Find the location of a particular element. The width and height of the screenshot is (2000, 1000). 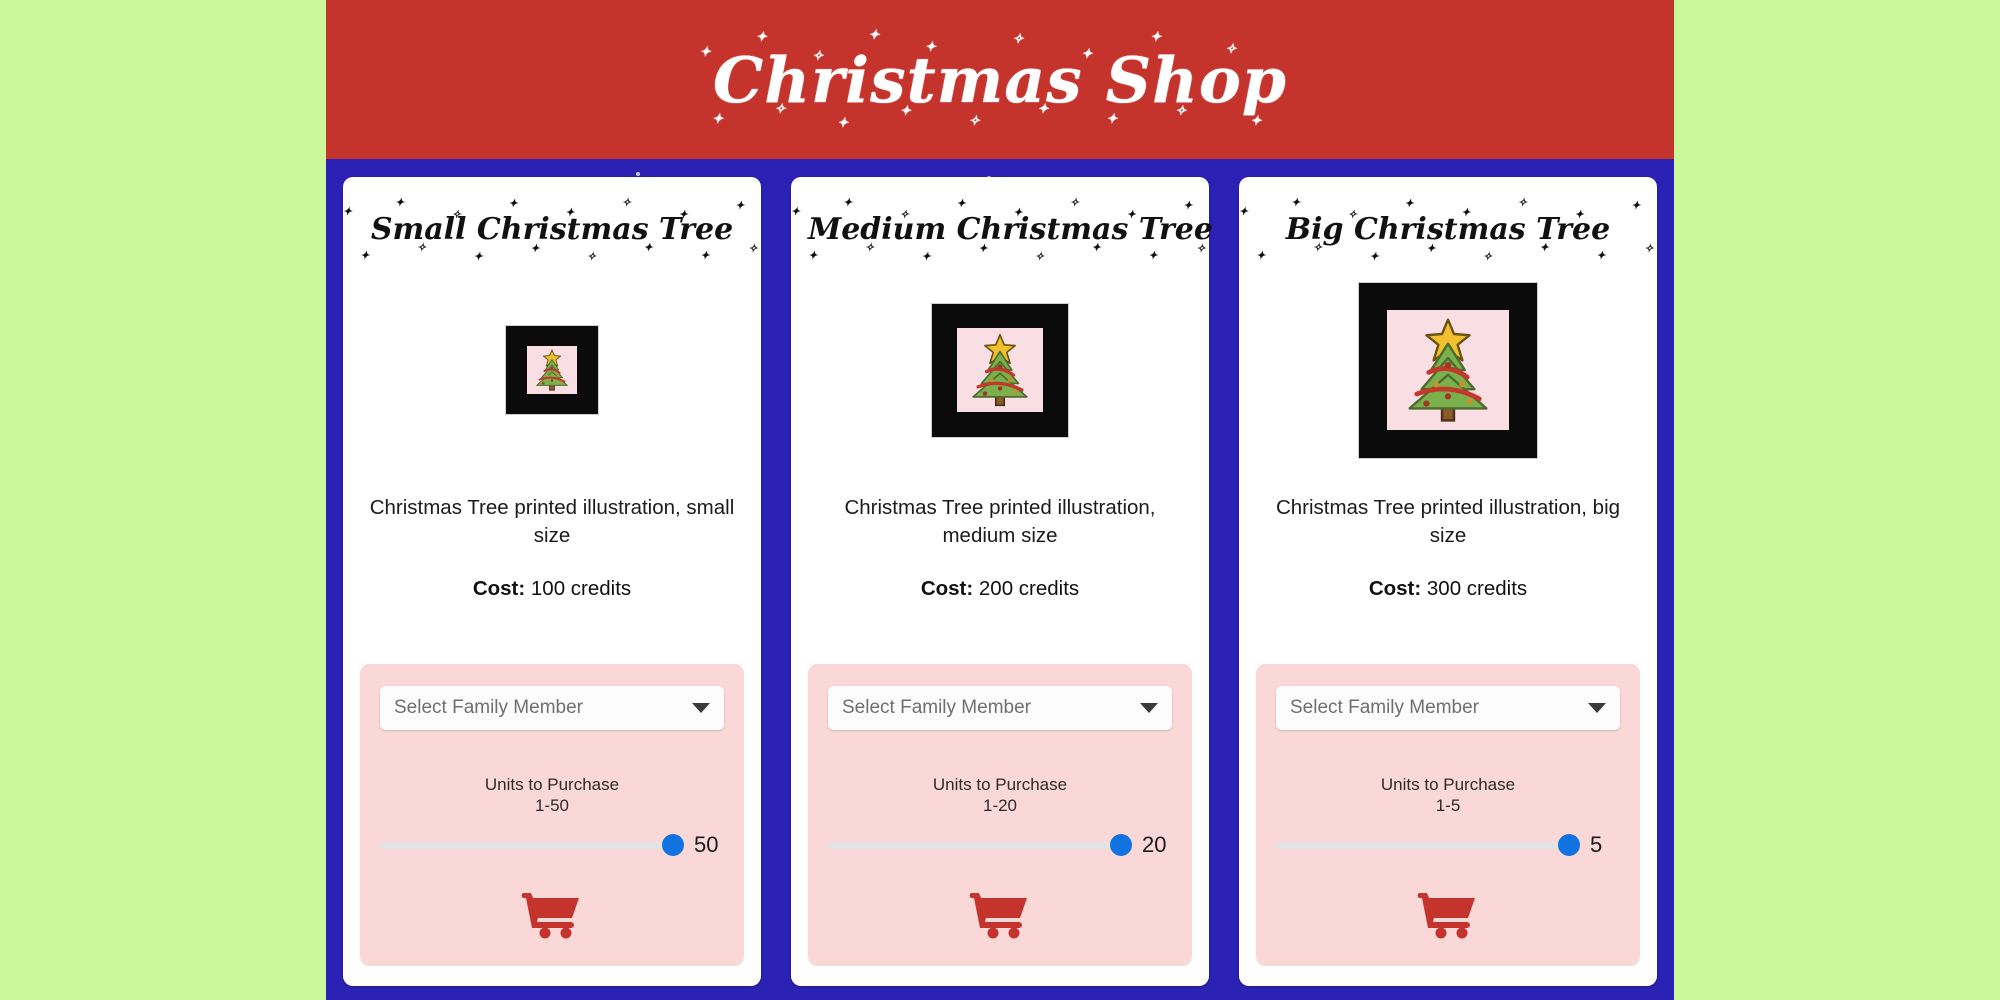

product-cost: Cost: 300 credits is located at coordinates (1448, 589).